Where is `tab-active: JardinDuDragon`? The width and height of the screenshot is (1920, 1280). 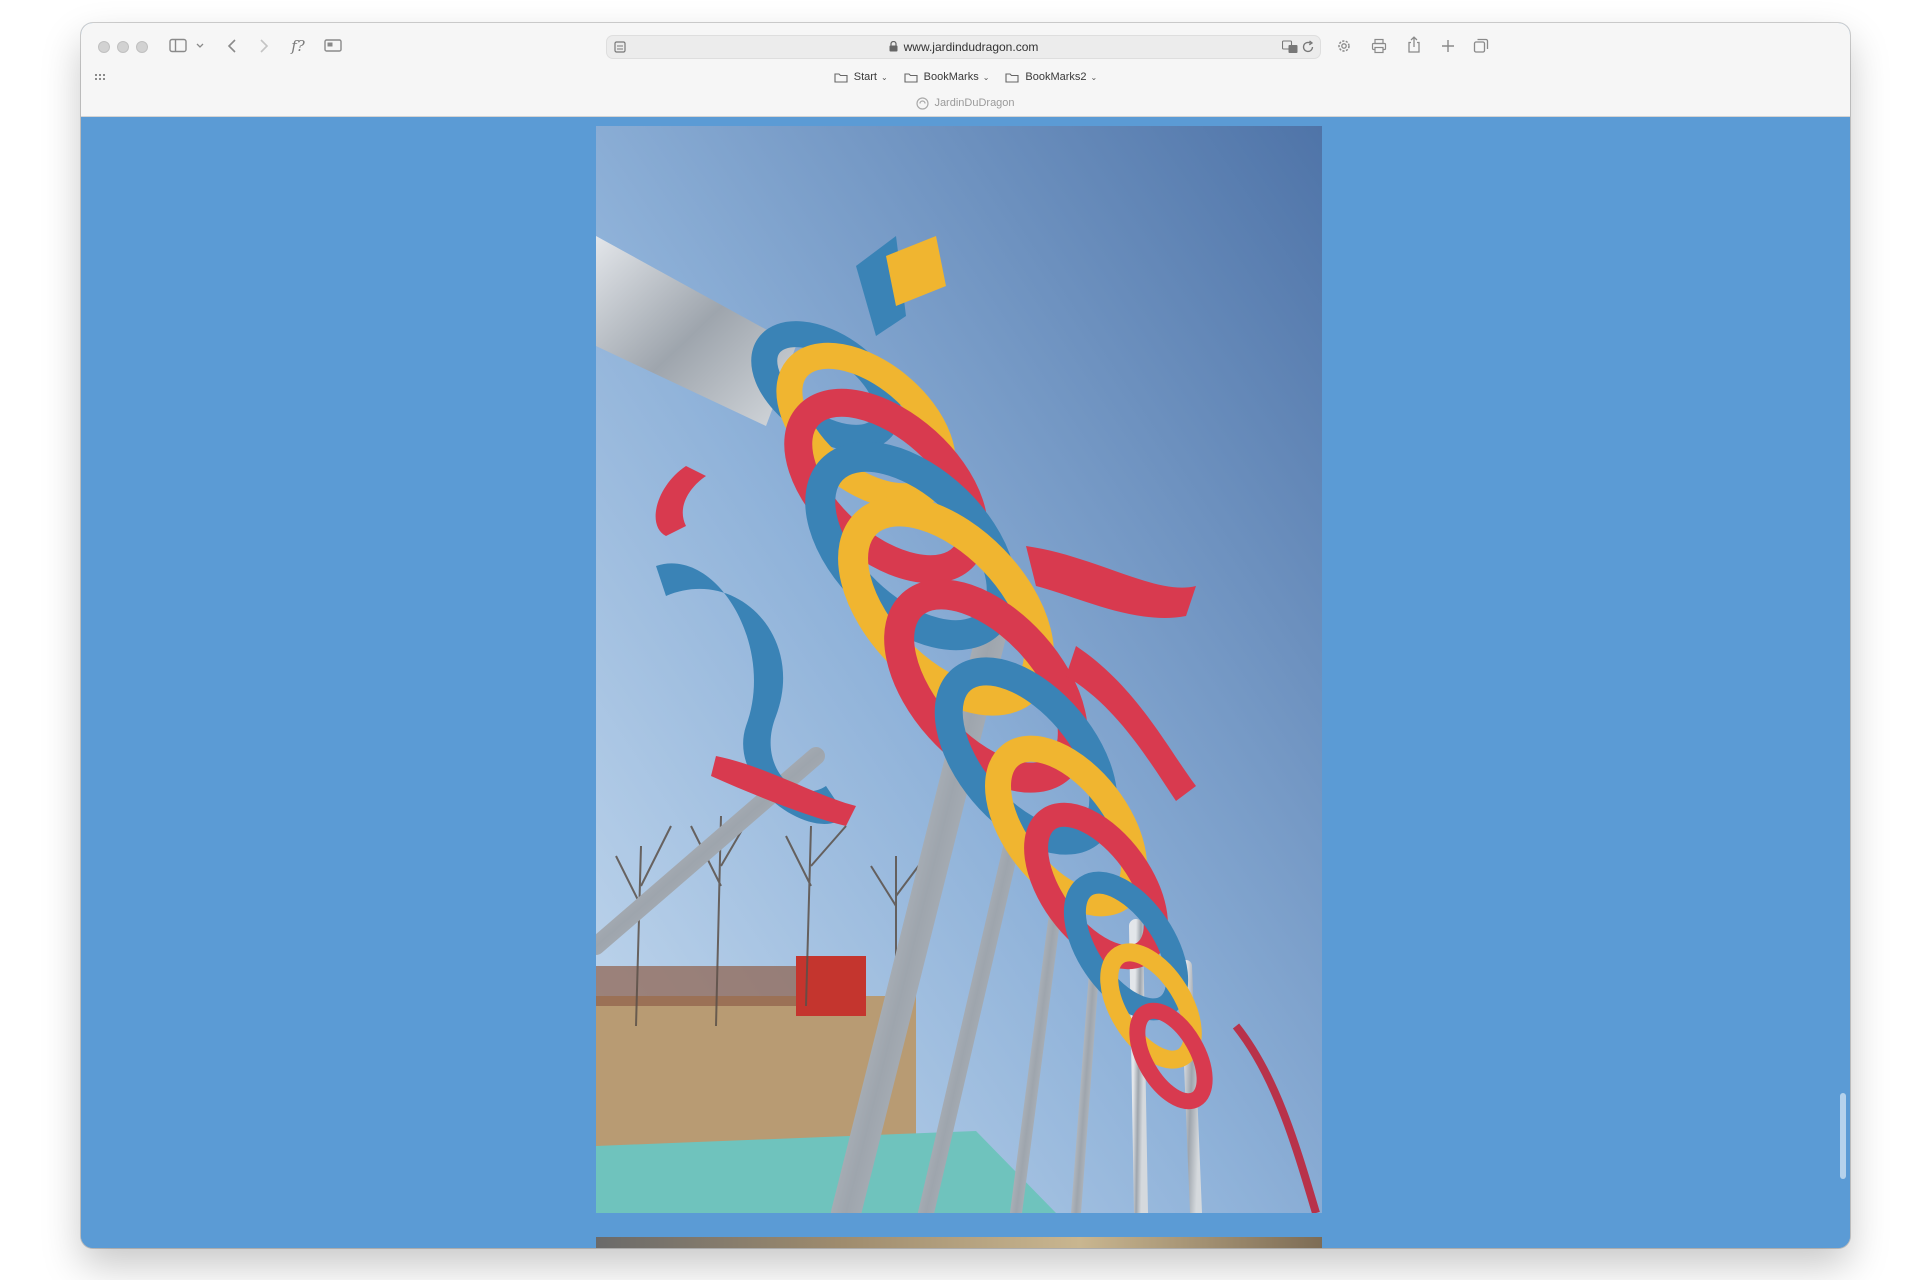
tab-active: JardinDuDragon is located at coordinates (965, 103).